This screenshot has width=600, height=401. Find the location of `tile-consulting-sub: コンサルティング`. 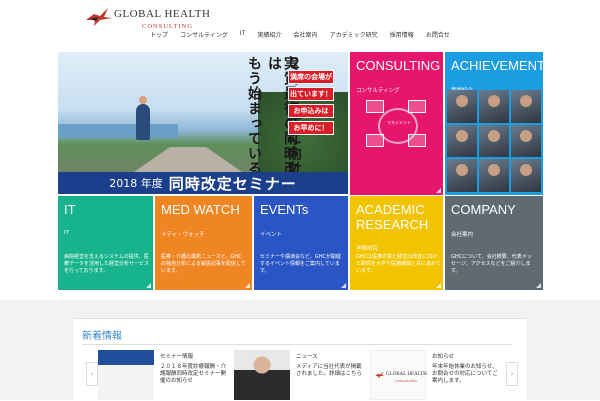

tile-consulting-sub: コンサルティング is located at coordinates (378, 91).